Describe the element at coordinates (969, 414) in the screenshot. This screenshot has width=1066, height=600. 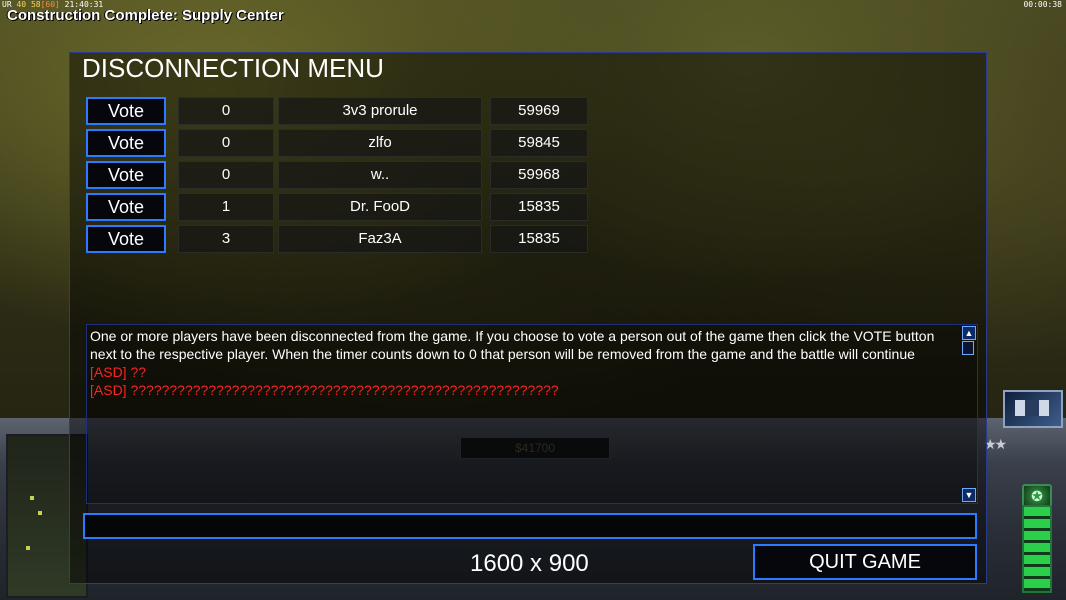
I see `chat-scrollbar: ▲ ▼` at that location.